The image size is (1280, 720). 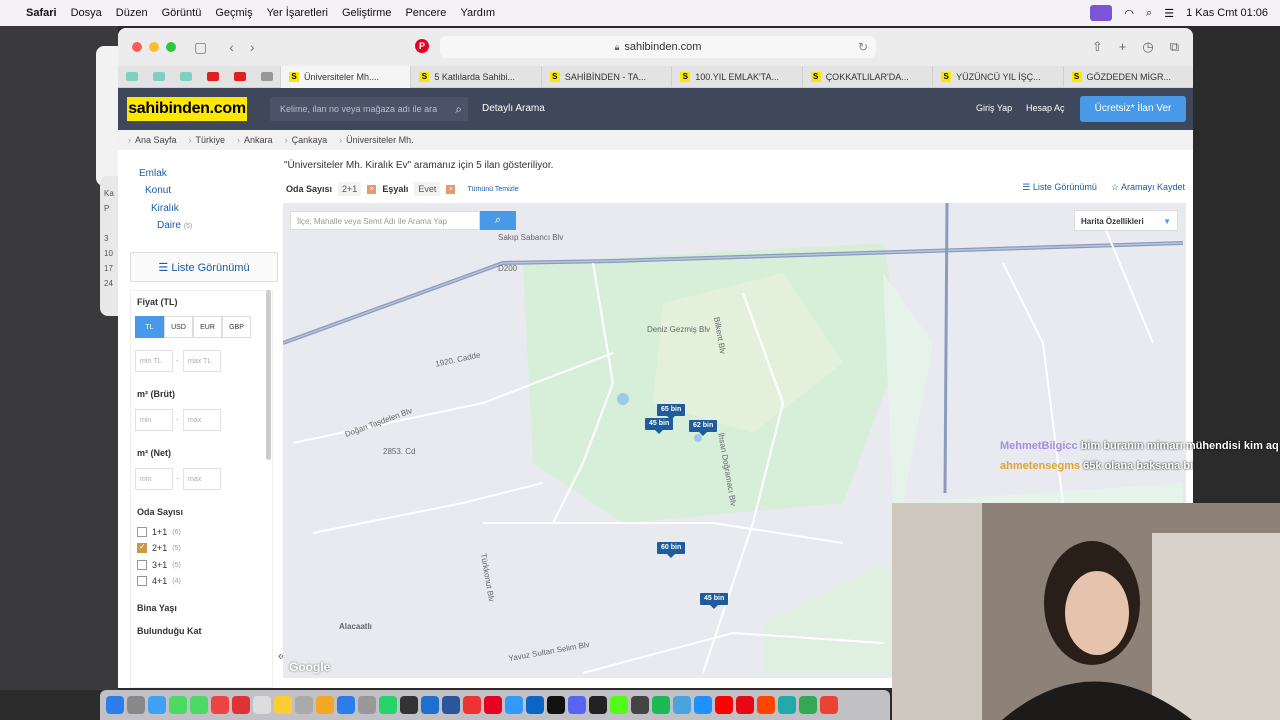 What do you see at coordinates (132, 13) in the screenshot?
I see `menu-edit: Düzen` at bounding box center [132, 13].